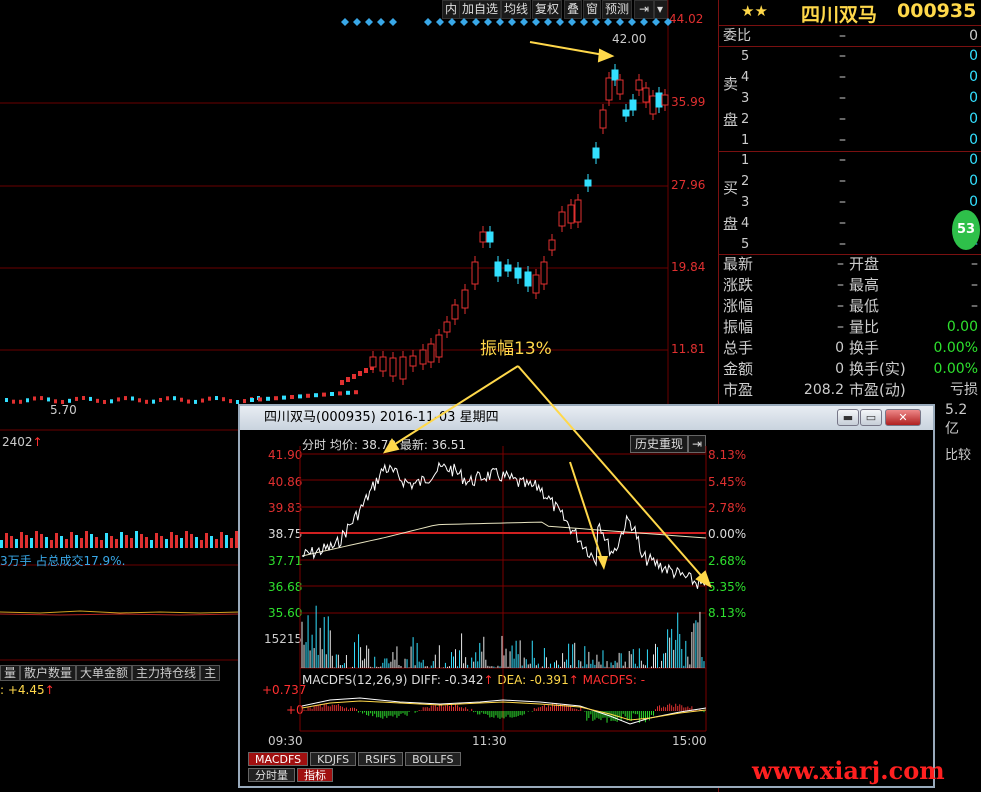 Image resolution: width=981 pixels, height=792 pixels. I want to click on tab-rsifs: RSIFS, so click(381, 759).